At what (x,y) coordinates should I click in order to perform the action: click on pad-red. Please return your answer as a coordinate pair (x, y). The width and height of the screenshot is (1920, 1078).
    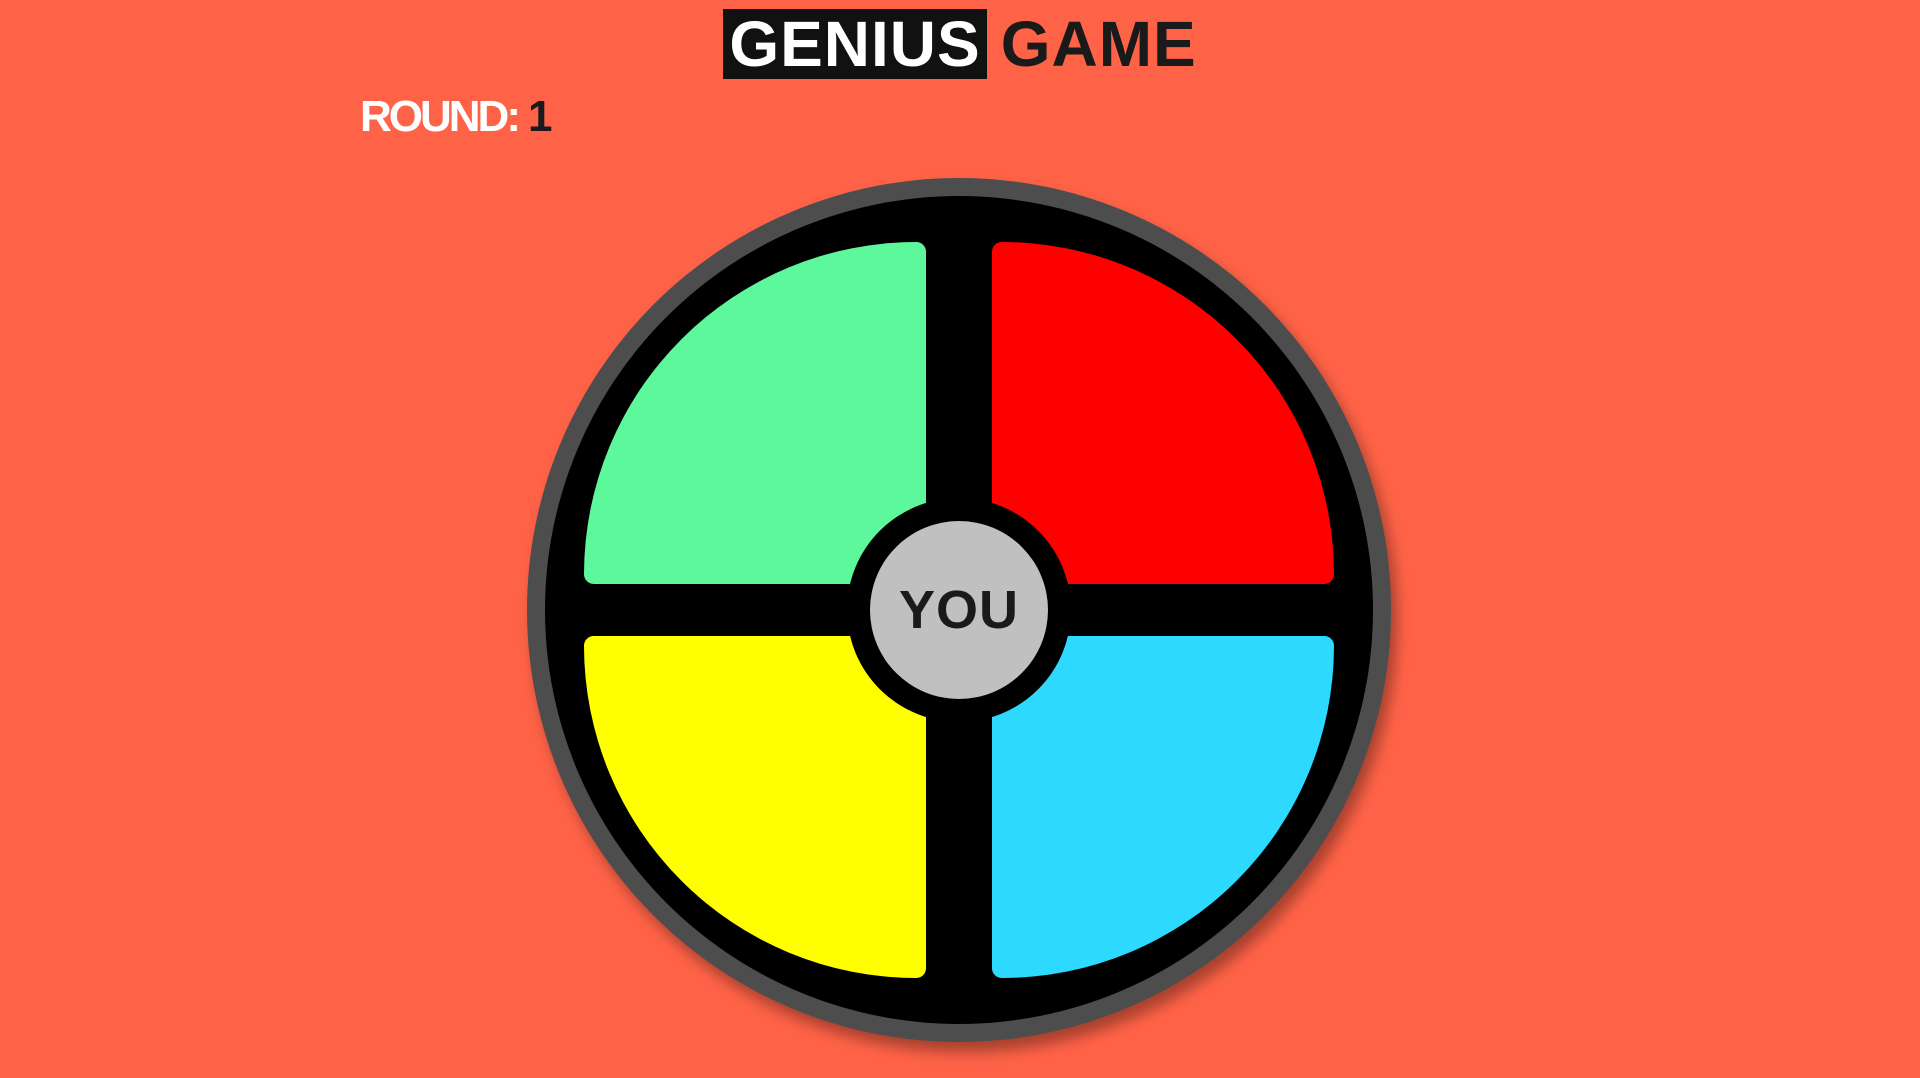
    Looking at the image, I should click on (1163, 413).